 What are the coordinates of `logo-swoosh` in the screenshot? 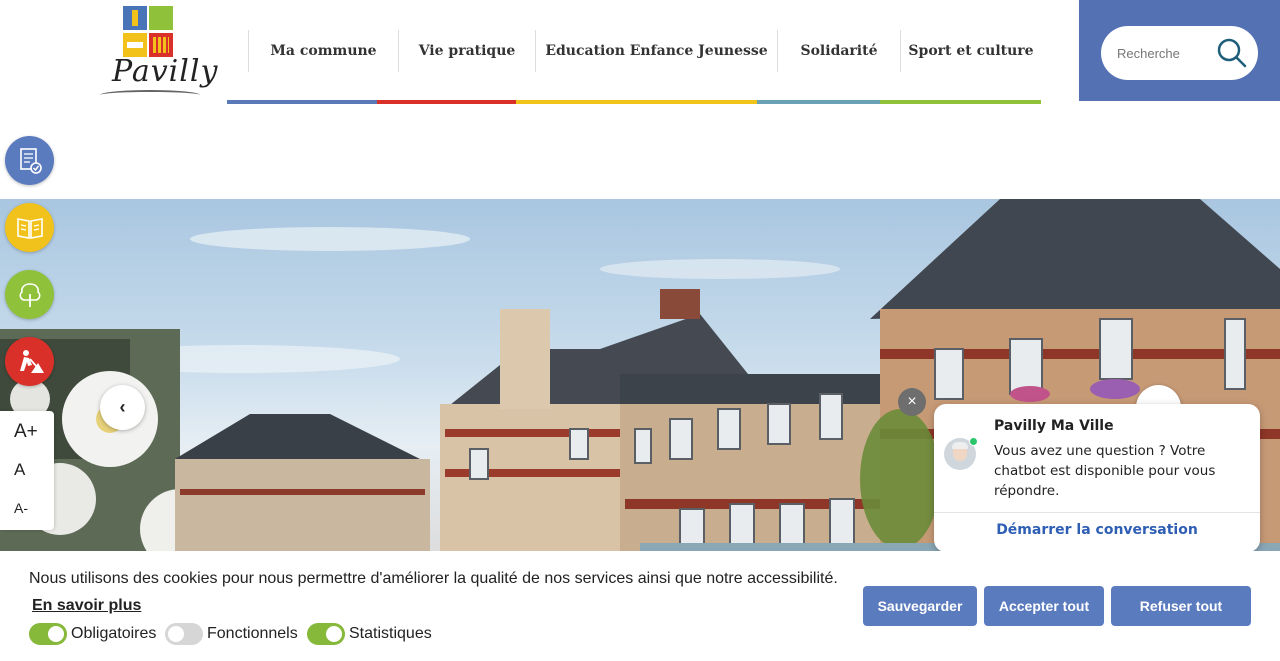 It's located at (150, 95).